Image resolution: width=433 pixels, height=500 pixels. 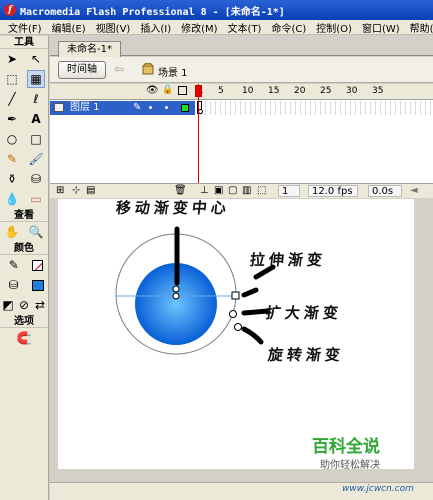 I want to click on menu-text: 文本(T), so click(x=245, y=27).